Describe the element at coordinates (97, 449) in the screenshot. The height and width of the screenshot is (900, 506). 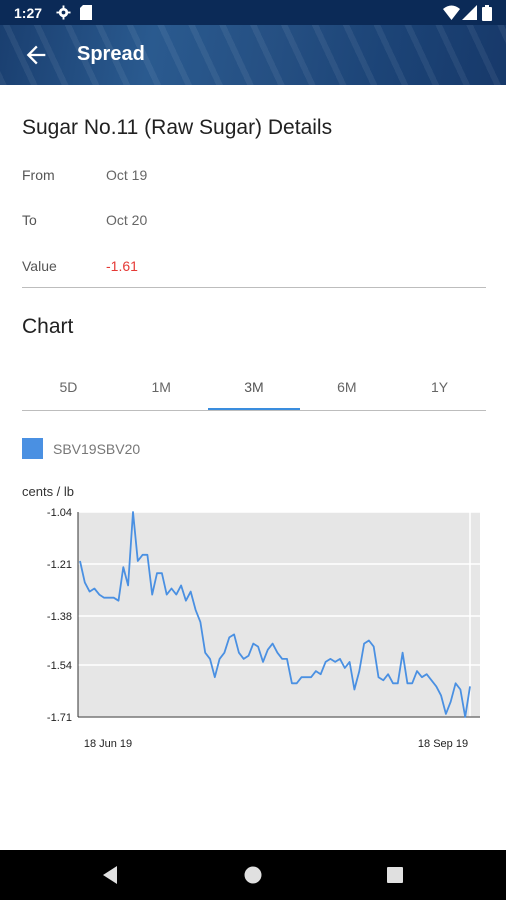
I see `legend-label: SBV19SBV20` at that location.